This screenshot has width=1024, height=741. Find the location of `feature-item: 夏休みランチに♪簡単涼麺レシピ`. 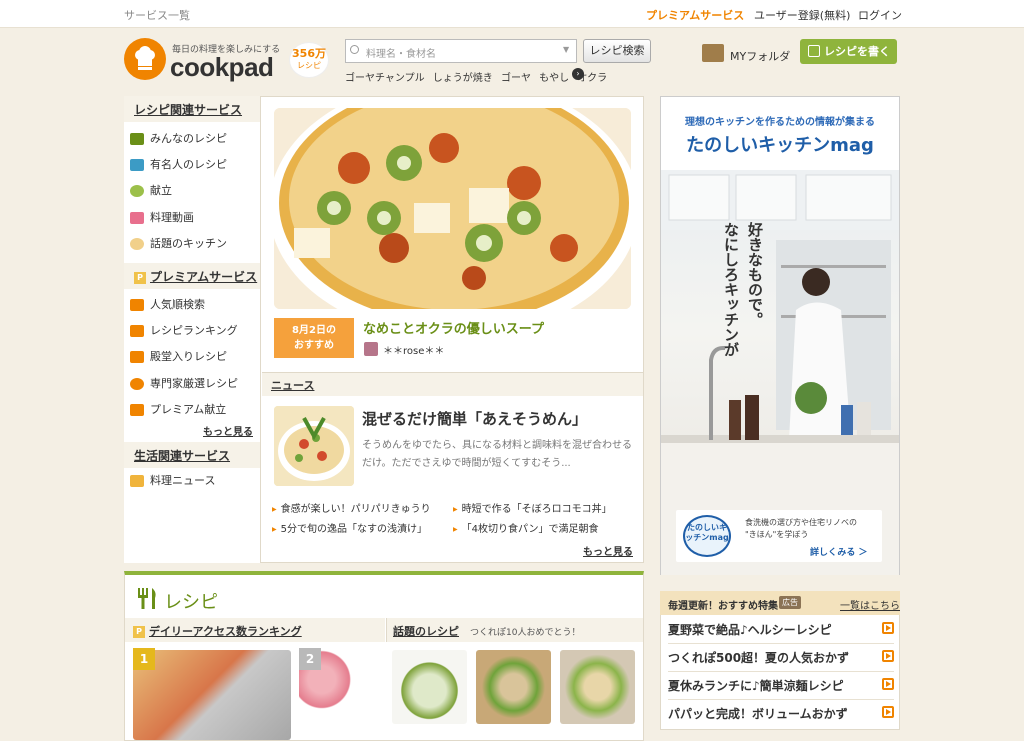

feature-item: 夏休みランチに♪簡単涼麺レシピ is located at coordinates (781, 685).